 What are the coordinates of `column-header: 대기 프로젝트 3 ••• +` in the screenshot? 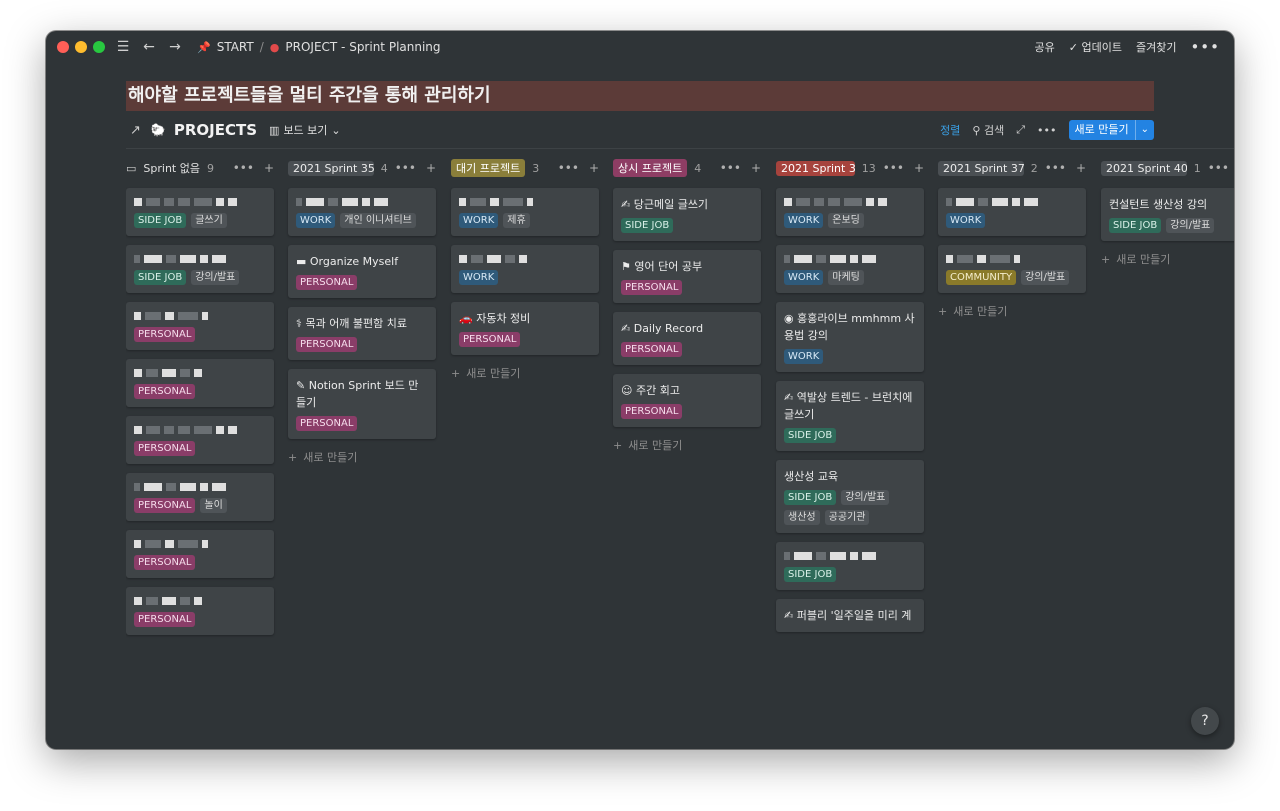 It's located at (525, 168).